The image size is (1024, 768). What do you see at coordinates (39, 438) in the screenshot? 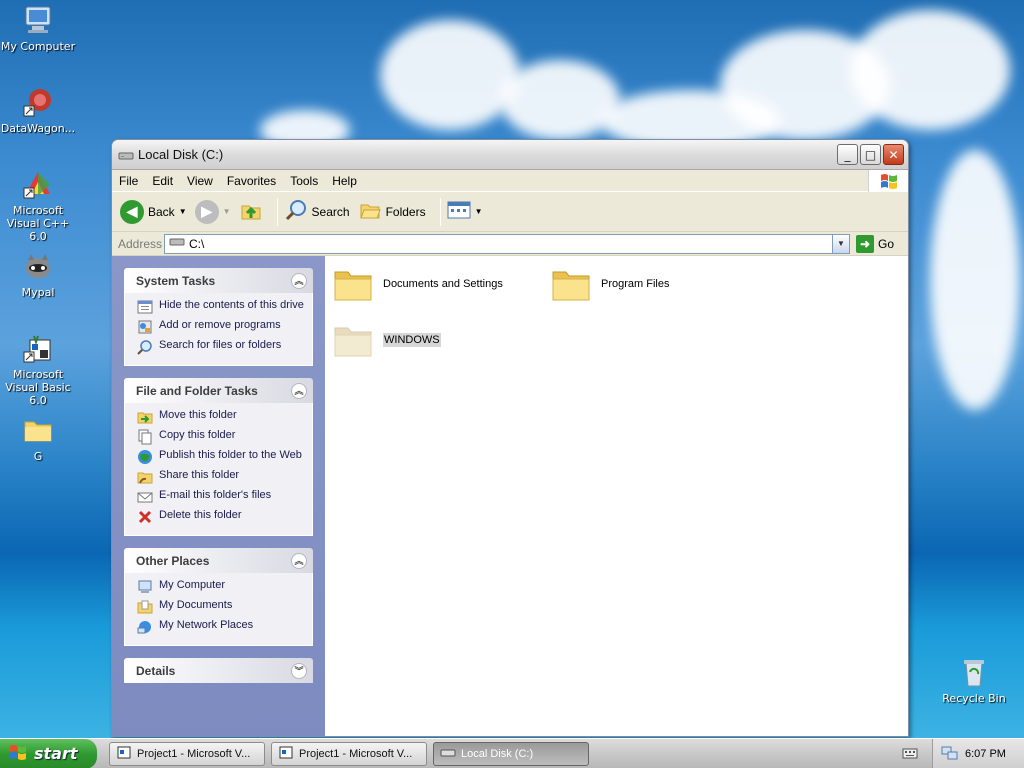
I see `desktop-icon-g-folder: G` at bounding box center [39, 438].